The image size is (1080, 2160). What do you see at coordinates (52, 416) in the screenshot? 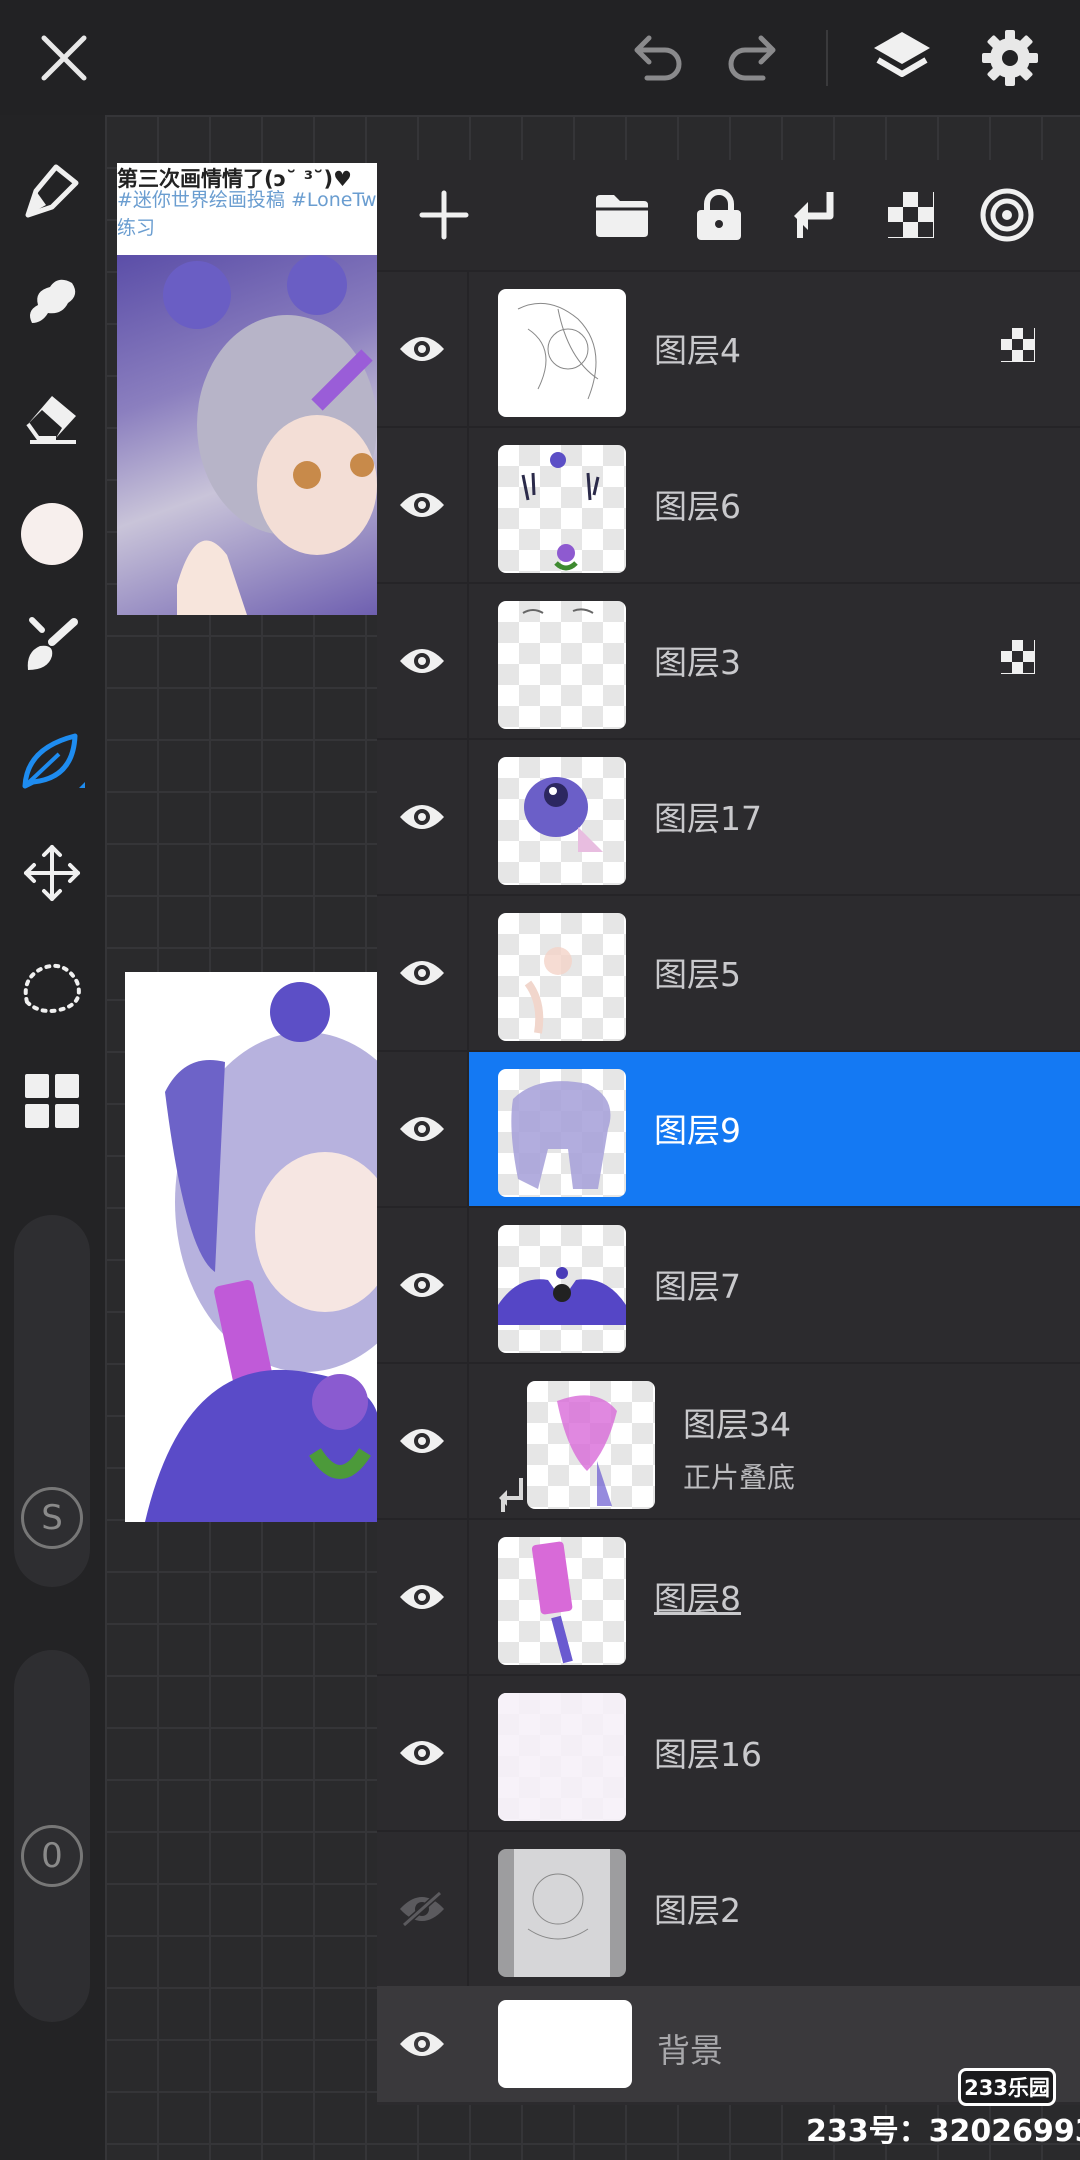
I see `eraser-icon` at bounding box center [52, 416].